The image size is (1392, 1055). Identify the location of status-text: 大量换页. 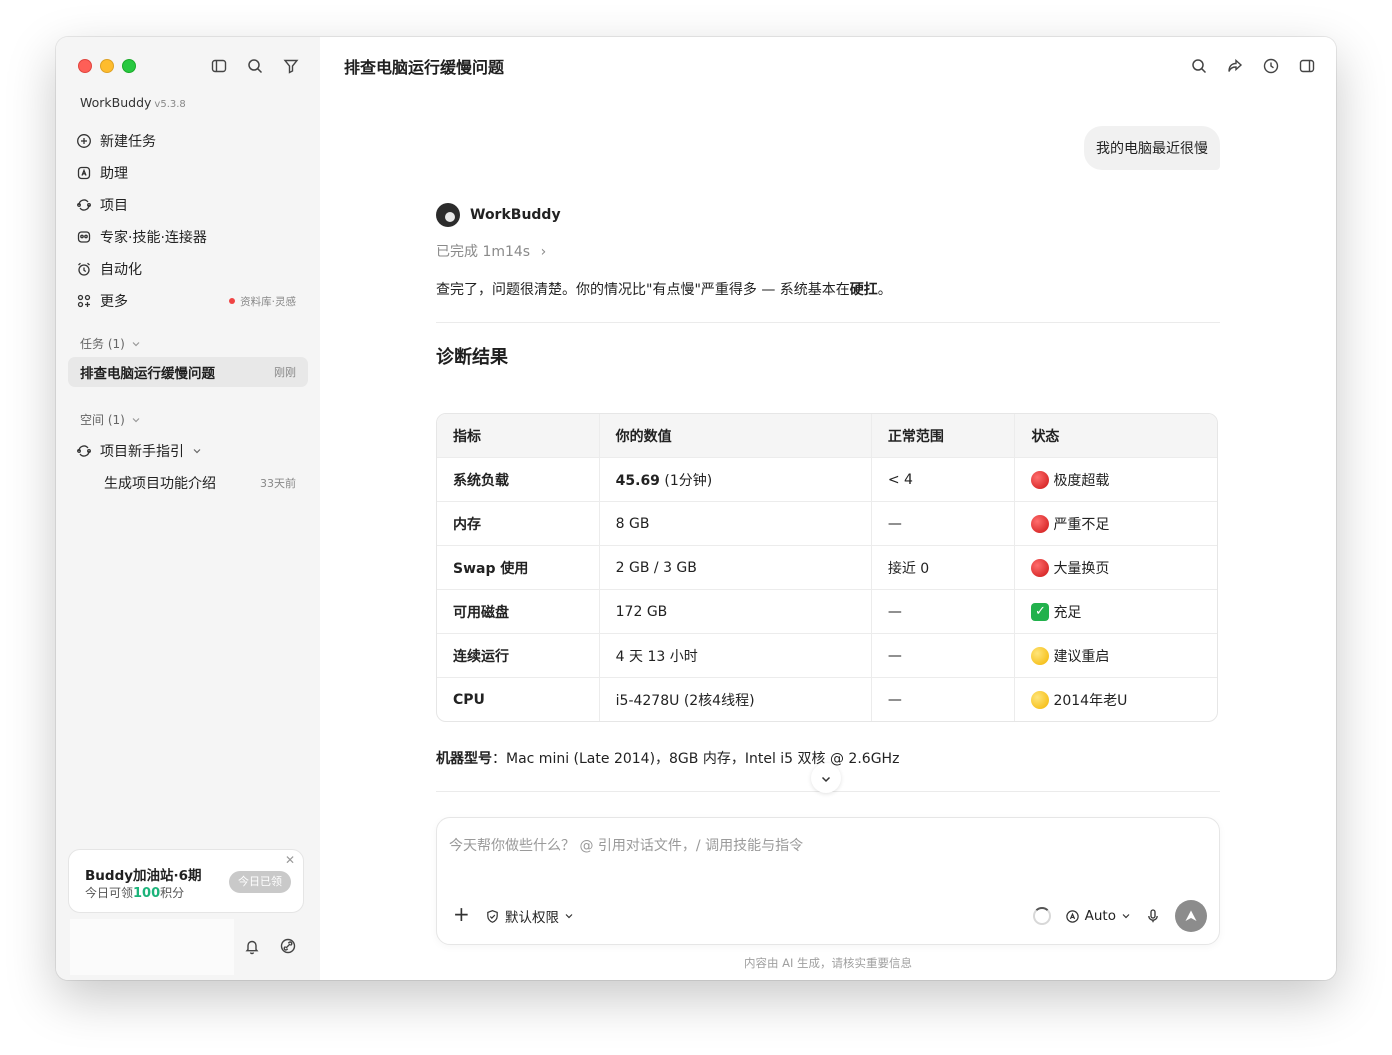
(1081, 568).